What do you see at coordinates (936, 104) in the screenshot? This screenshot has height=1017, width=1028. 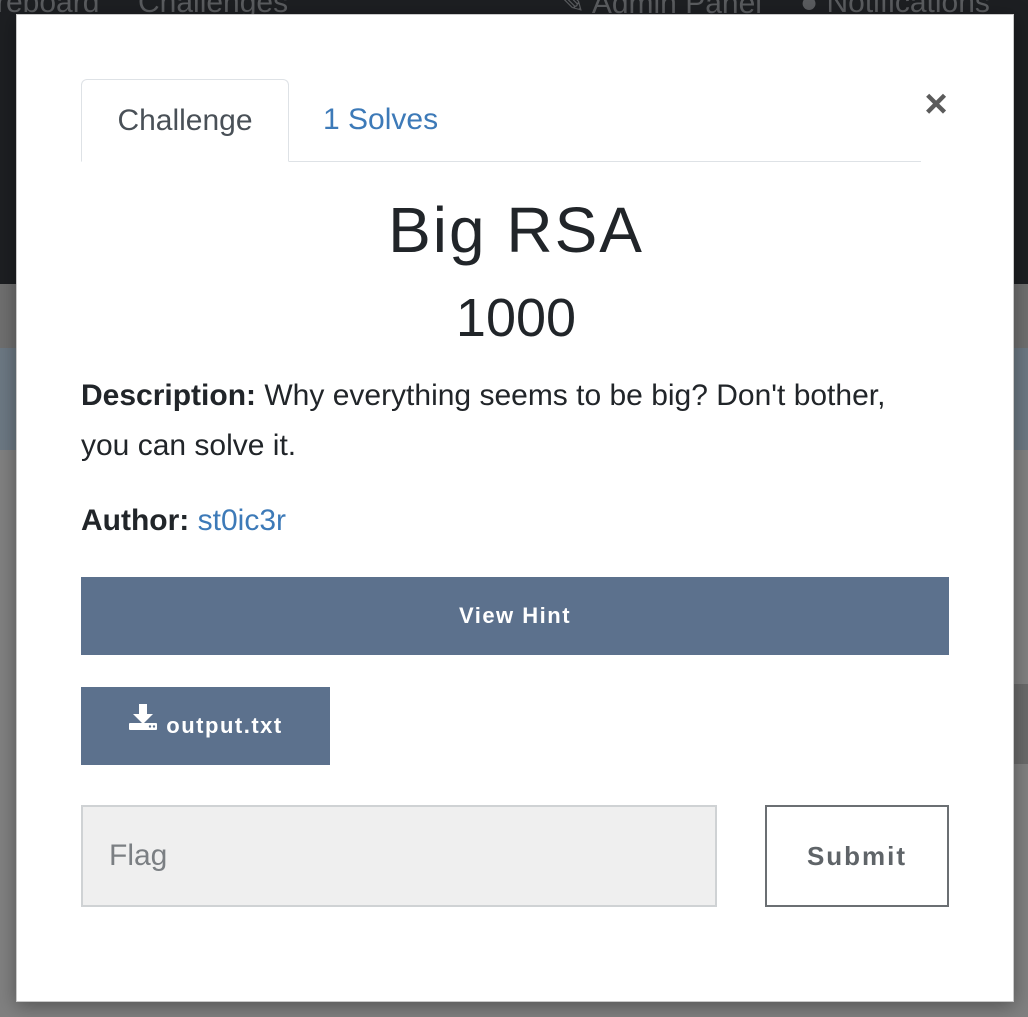 I see `close-icon: ×` at bounding box center [936, 104].